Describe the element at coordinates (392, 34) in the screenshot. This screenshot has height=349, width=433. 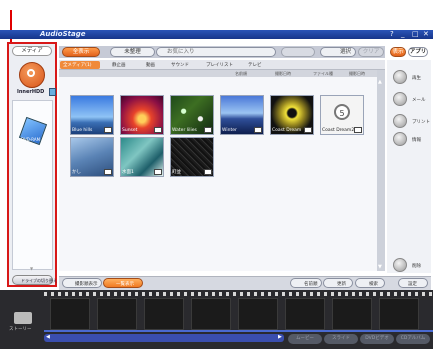
I see `help-icon: ?` at that location.